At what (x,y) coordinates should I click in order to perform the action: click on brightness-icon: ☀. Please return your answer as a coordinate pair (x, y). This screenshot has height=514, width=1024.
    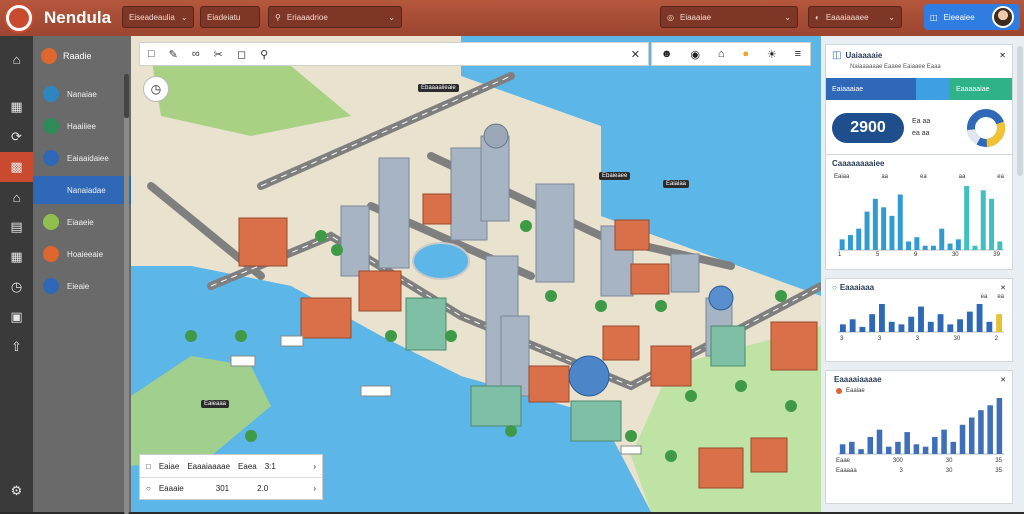
    Looking at the image, I should click on (772, 54).